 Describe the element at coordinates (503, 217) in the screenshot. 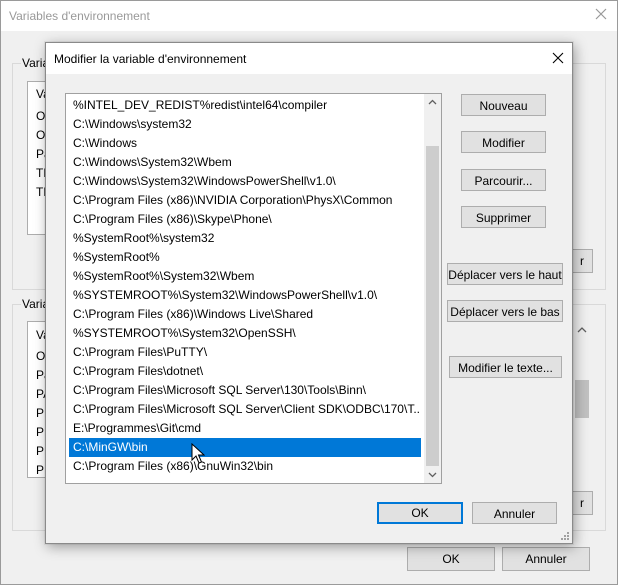

I see `delete-button: Supprimer` at that location.